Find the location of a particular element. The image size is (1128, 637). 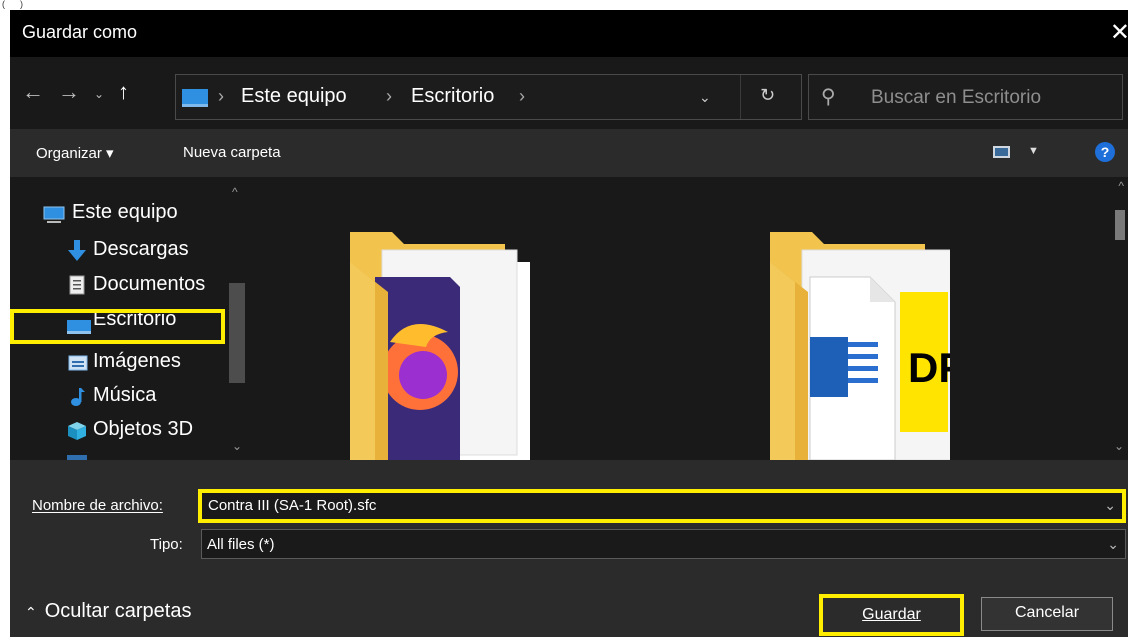

save-button: Guardar is located at coordinates (891, 615).